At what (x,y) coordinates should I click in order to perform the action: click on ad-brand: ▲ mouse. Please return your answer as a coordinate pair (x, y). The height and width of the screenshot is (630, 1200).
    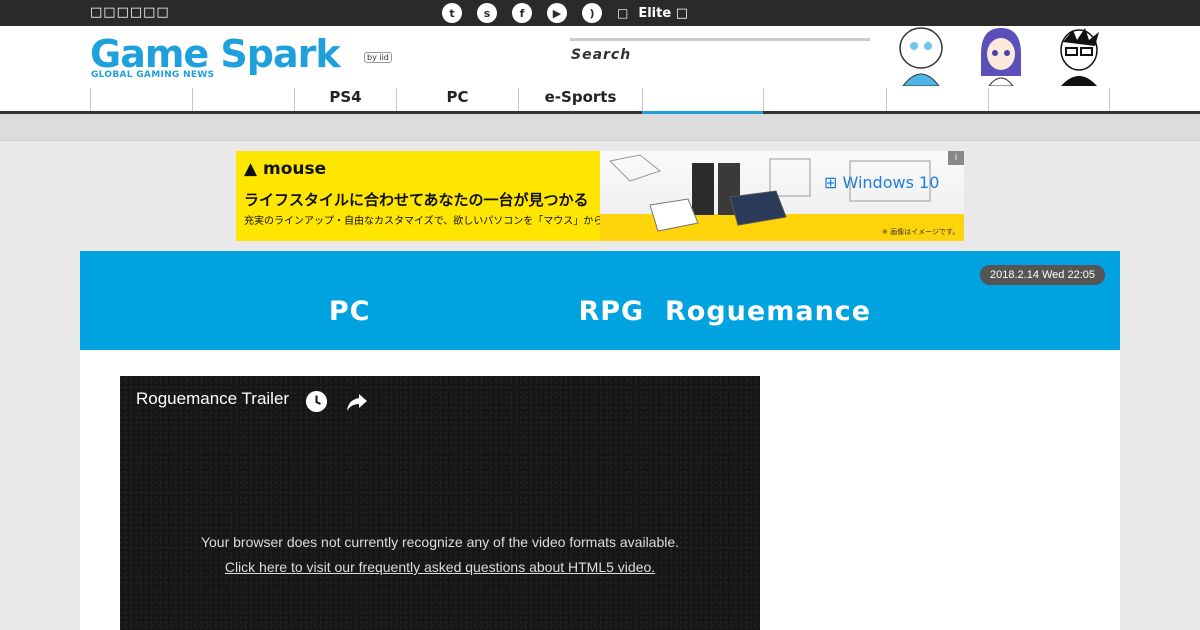
    Looking at the image, I should click on (285, 169).